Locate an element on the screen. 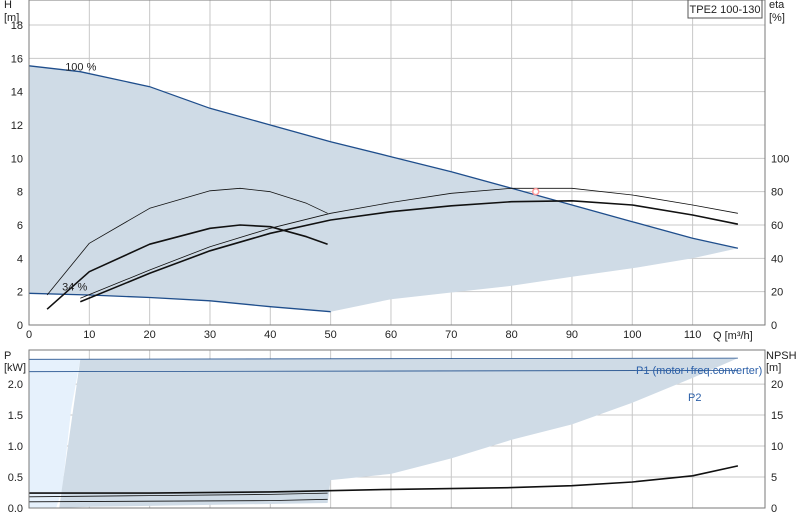 Image resolution: width=800 pixels, height=520 pixels. x-tick-label: 30 is located at coordinates (210, 335).